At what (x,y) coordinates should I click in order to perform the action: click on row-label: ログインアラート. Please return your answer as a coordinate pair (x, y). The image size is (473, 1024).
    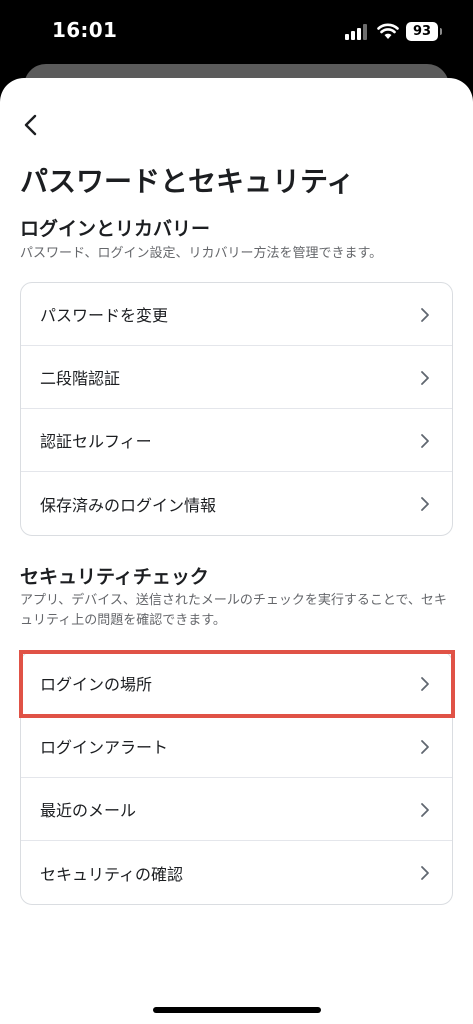
    Looking at the image, I should click on (104, 747).